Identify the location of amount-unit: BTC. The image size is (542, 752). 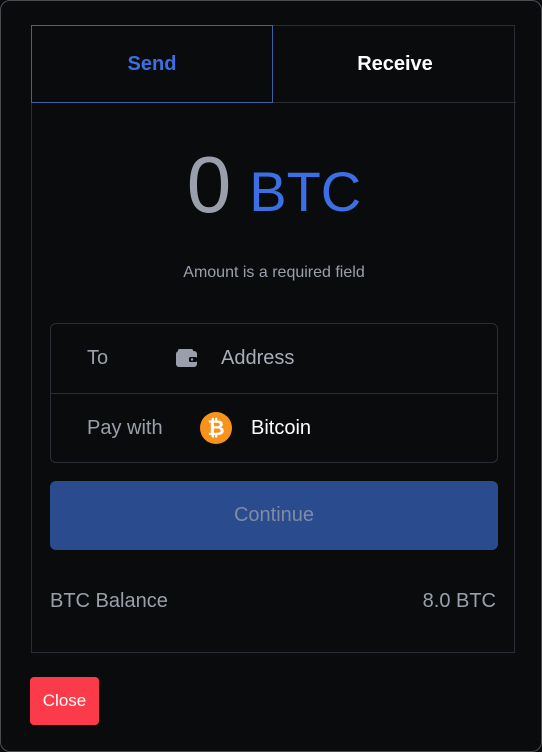
(305, 191).